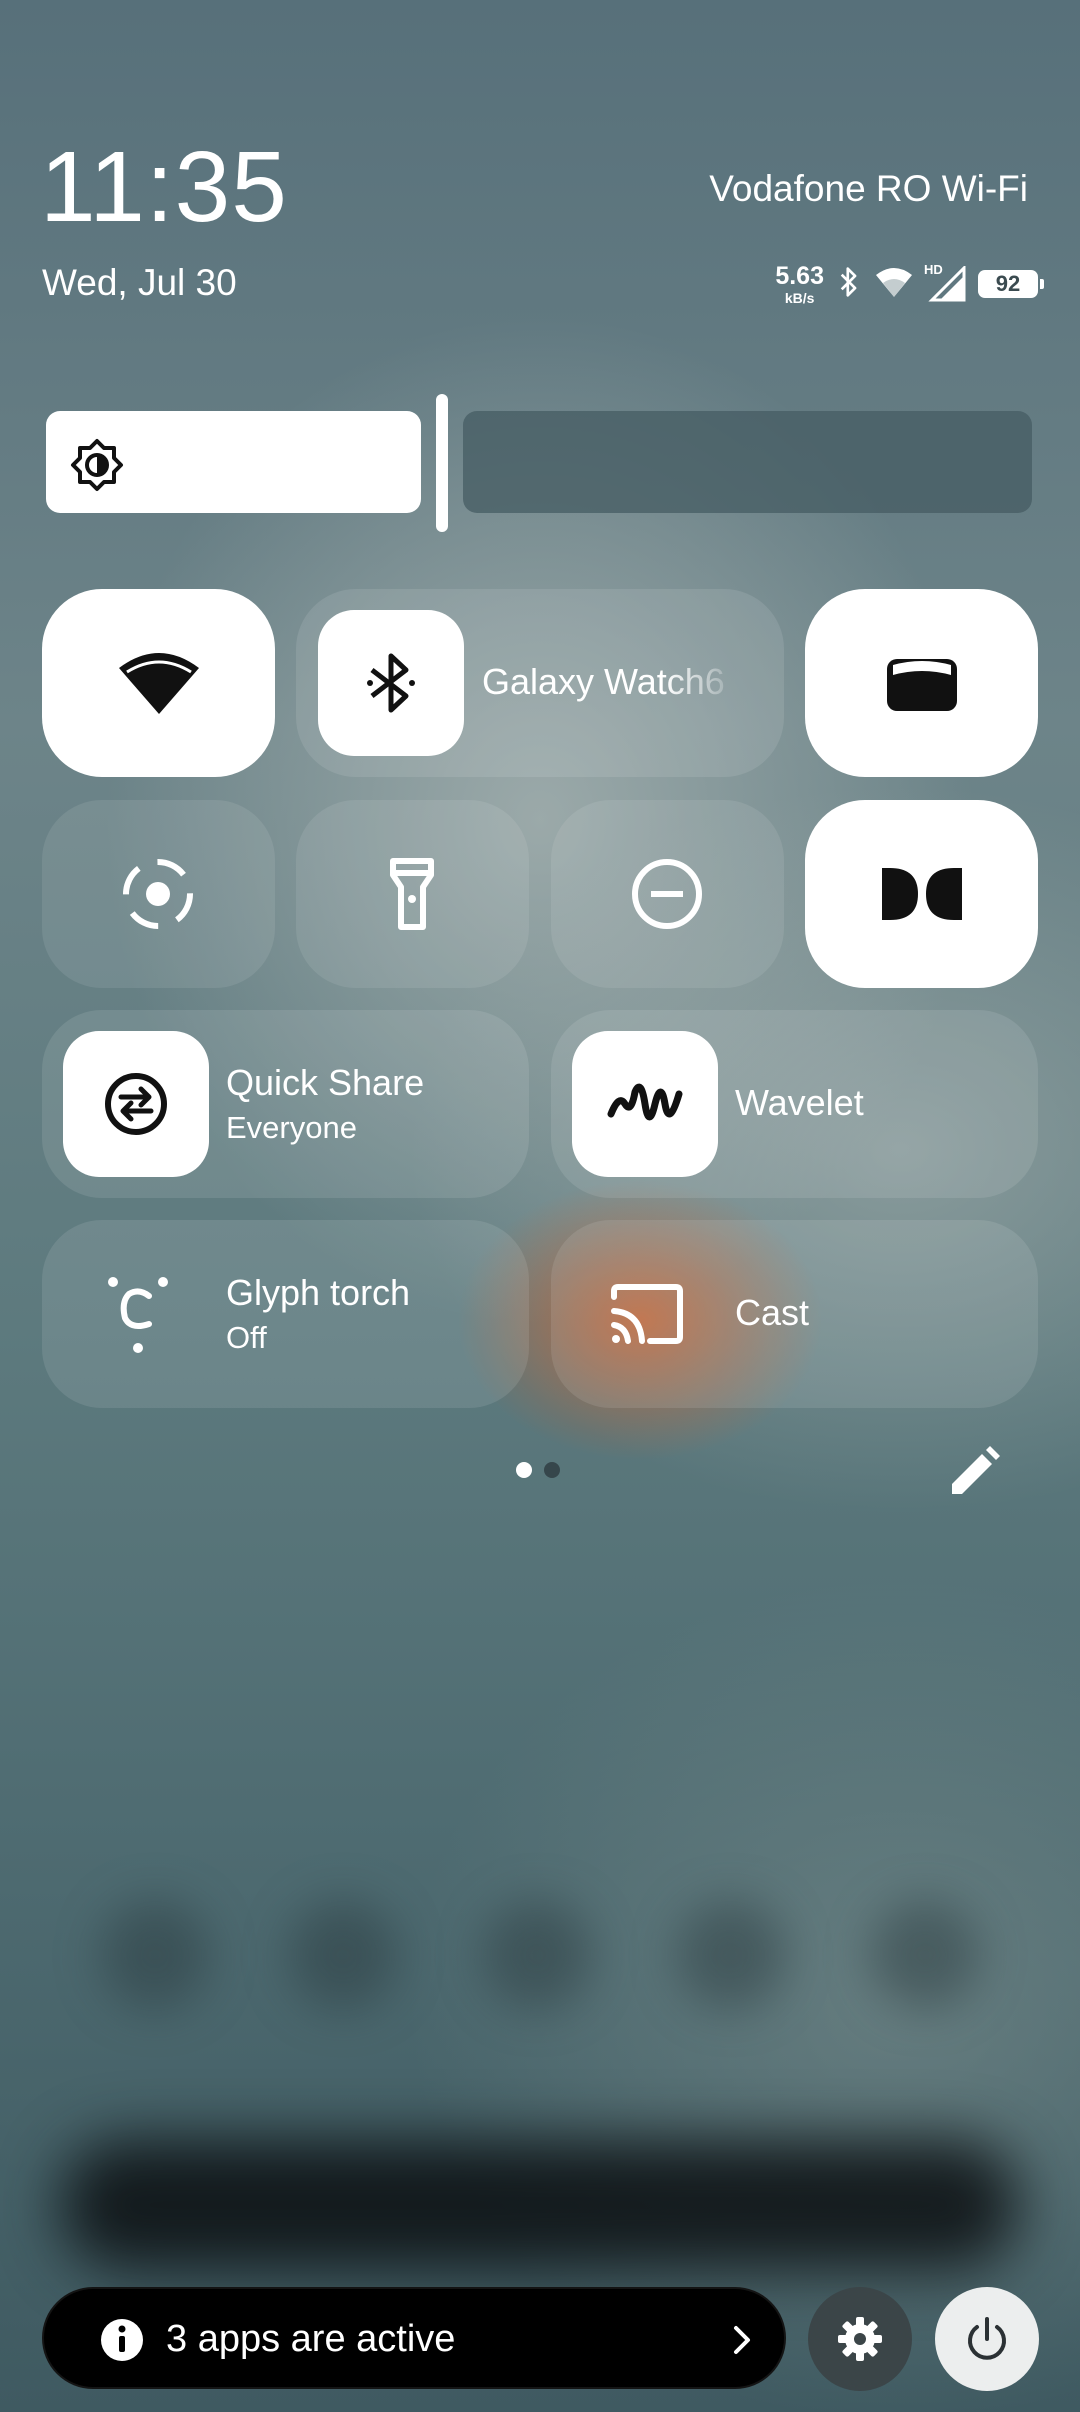 The height and width of the screenshot is (2412, 1080). Describe the element at coordinates (291, 1127) in the screenshot. I see `quick-share-sublabel: Everyone` at that location.